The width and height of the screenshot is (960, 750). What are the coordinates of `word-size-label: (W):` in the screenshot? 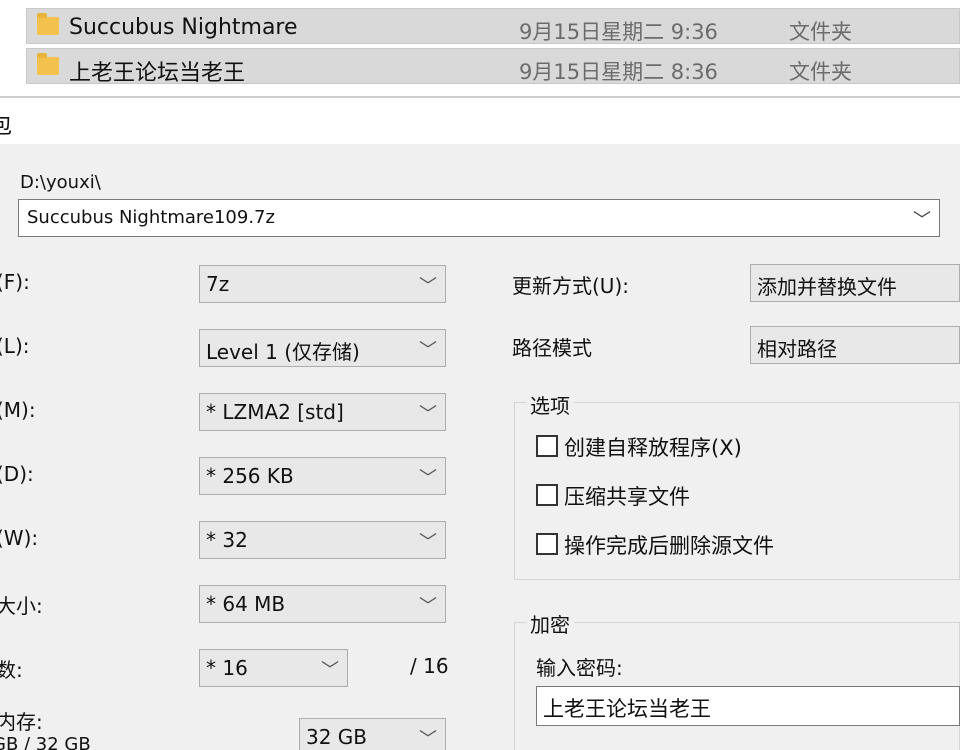 It's located at (19, 538).